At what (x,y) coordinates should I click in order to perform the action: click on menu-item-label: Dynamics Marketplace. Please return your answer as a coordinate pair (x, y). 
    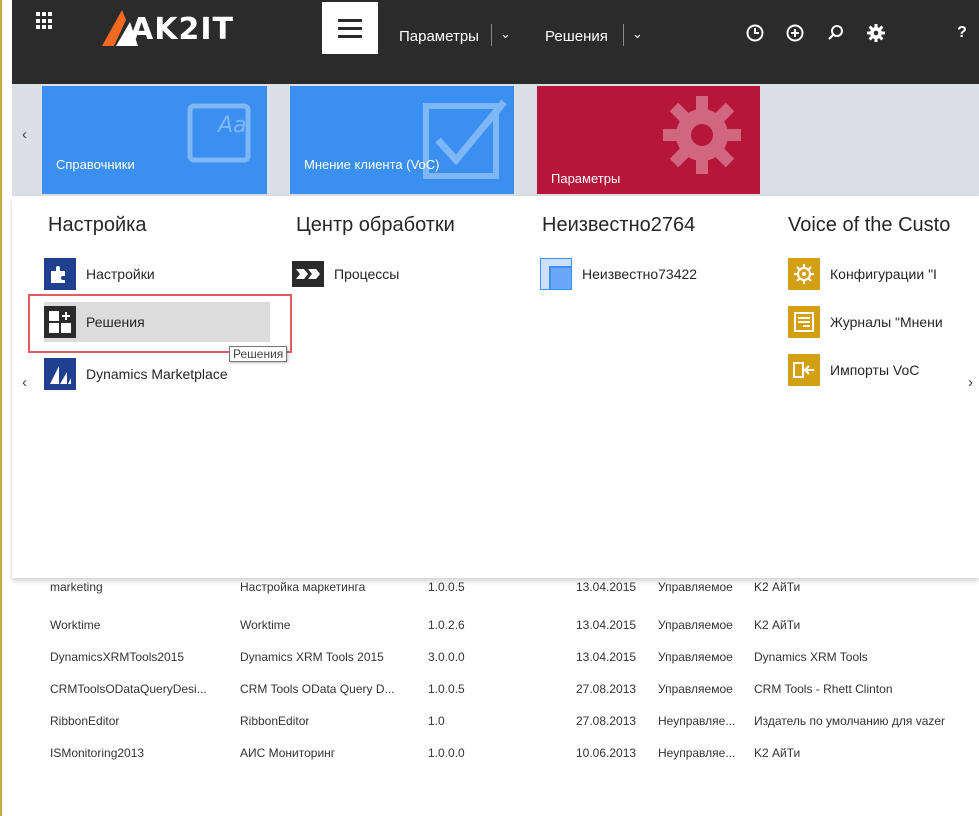
    Looking at the image, I should click on (157, 374).